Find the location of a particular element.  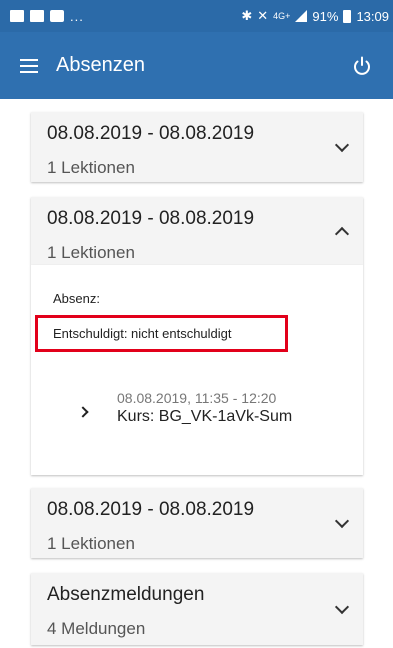

page-title: Absenzen is located at coordinates (100, 65).